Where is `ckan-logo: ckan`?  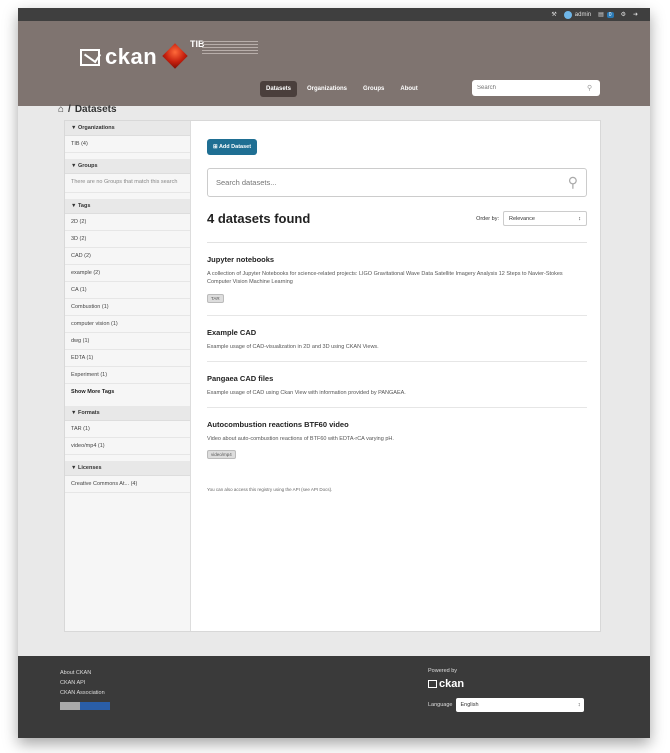
ckan-logo: ckan is located at coordinates (118, 57).